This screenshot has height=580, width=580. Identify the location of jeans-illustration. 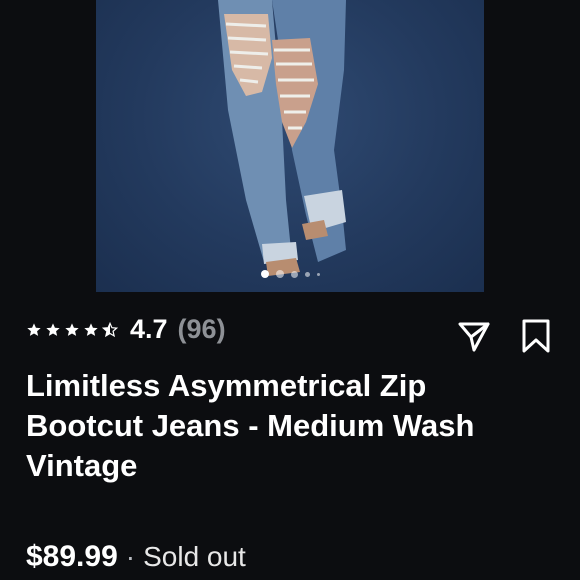
(282, 138).